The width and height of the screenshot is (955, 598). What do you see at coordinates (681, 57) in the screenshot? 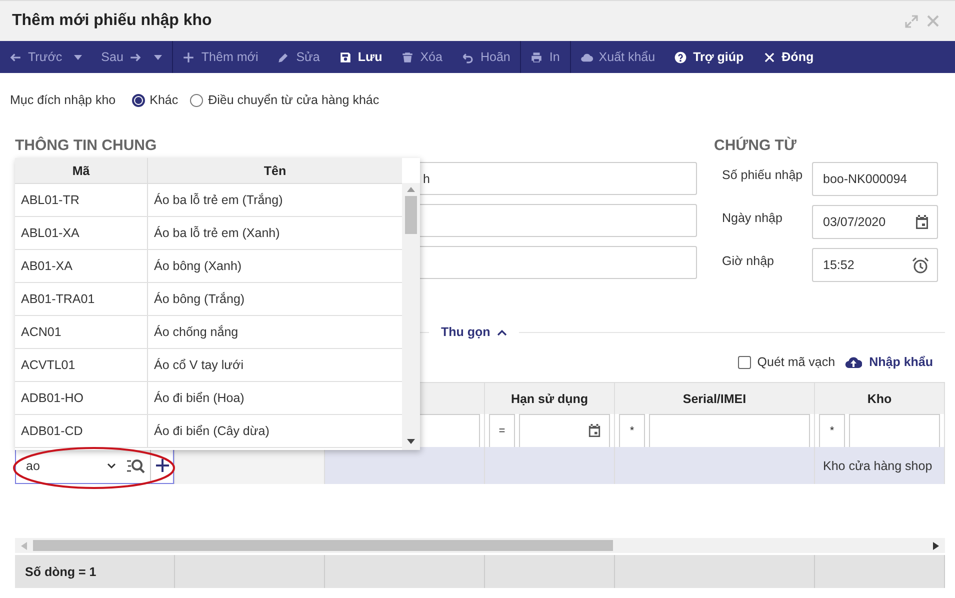
I see `help-icon` at bounding box center [681, 57].